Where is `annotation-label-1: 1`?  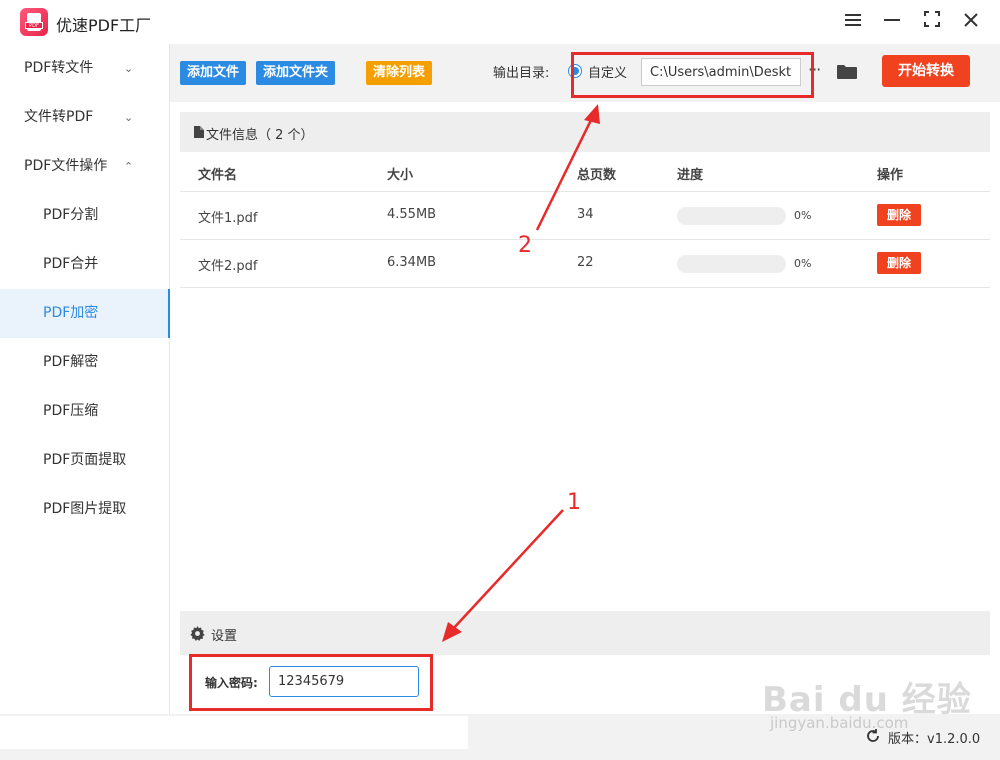 annotation-label-1: 1 is located at coordinates (574, 502).